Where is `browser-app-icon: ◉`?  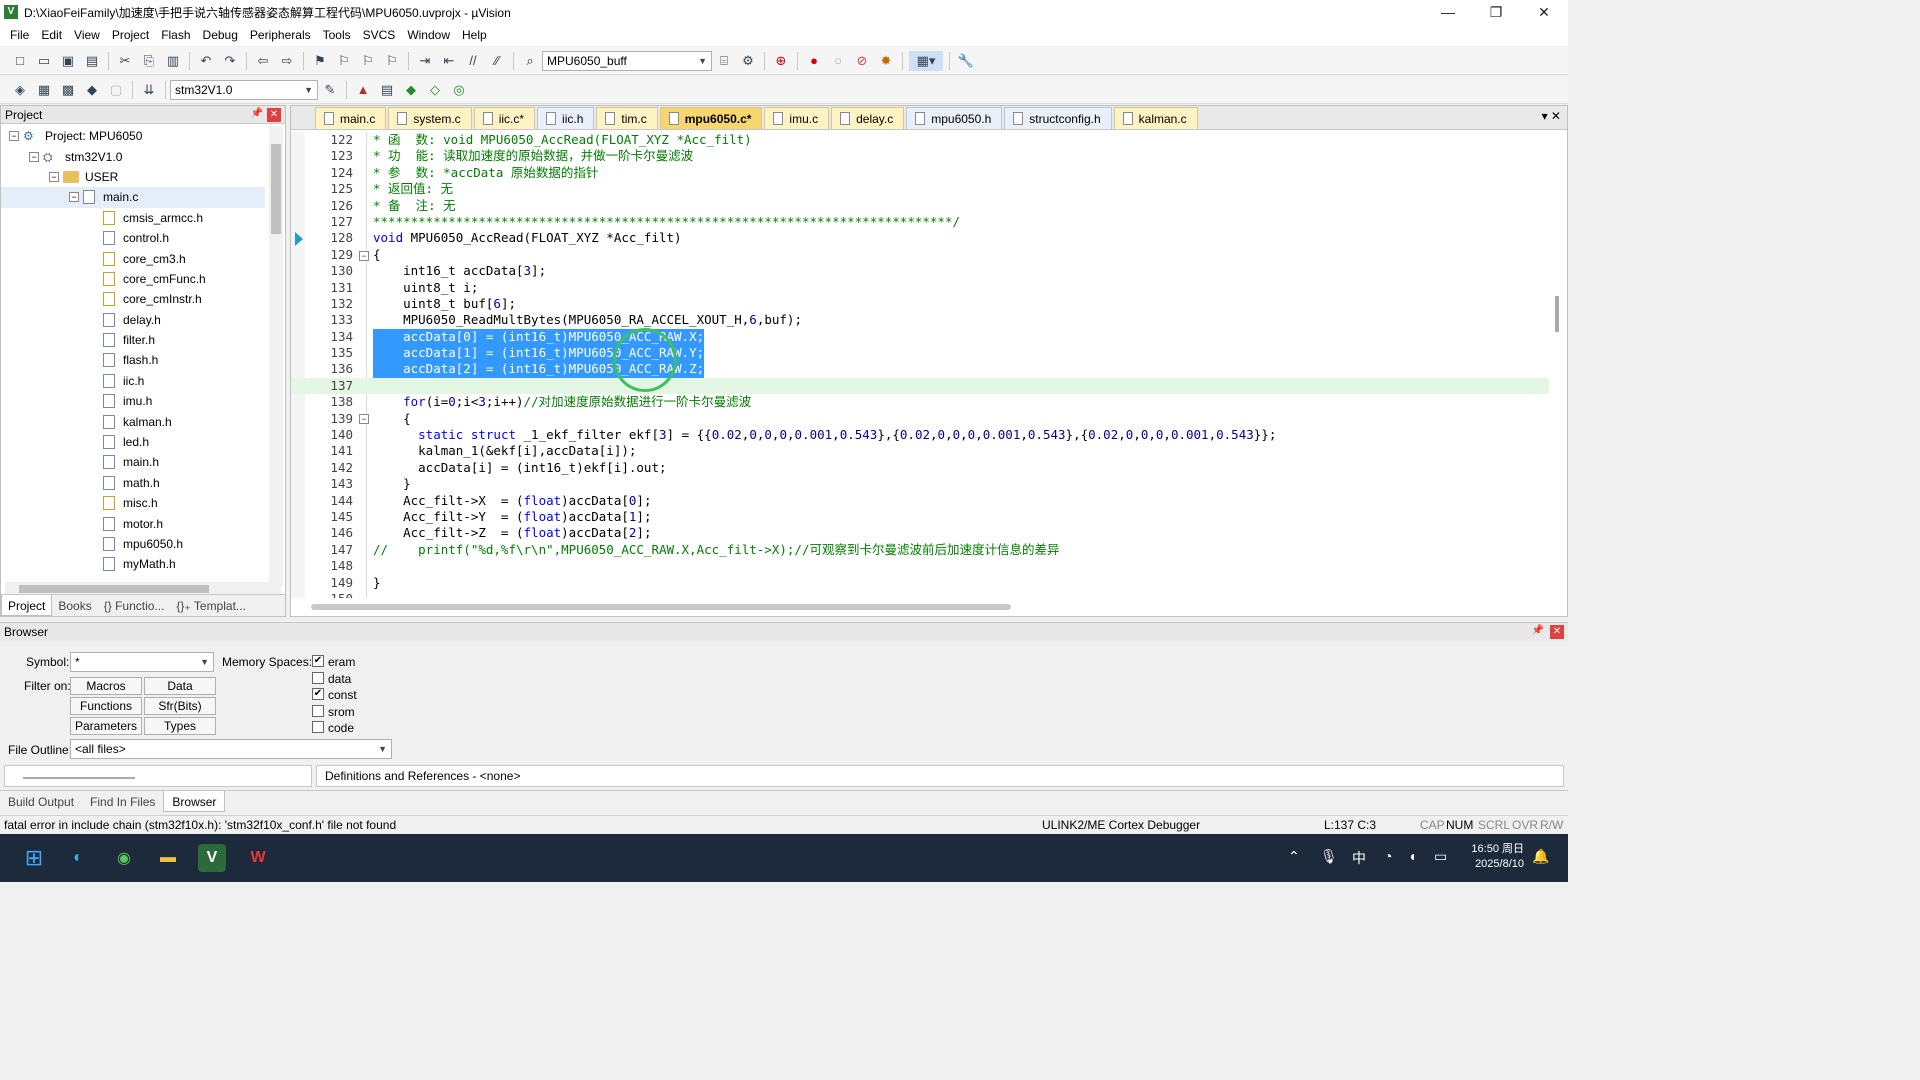
browser-app-icon: ◉ is located at coordinates (124, 858).